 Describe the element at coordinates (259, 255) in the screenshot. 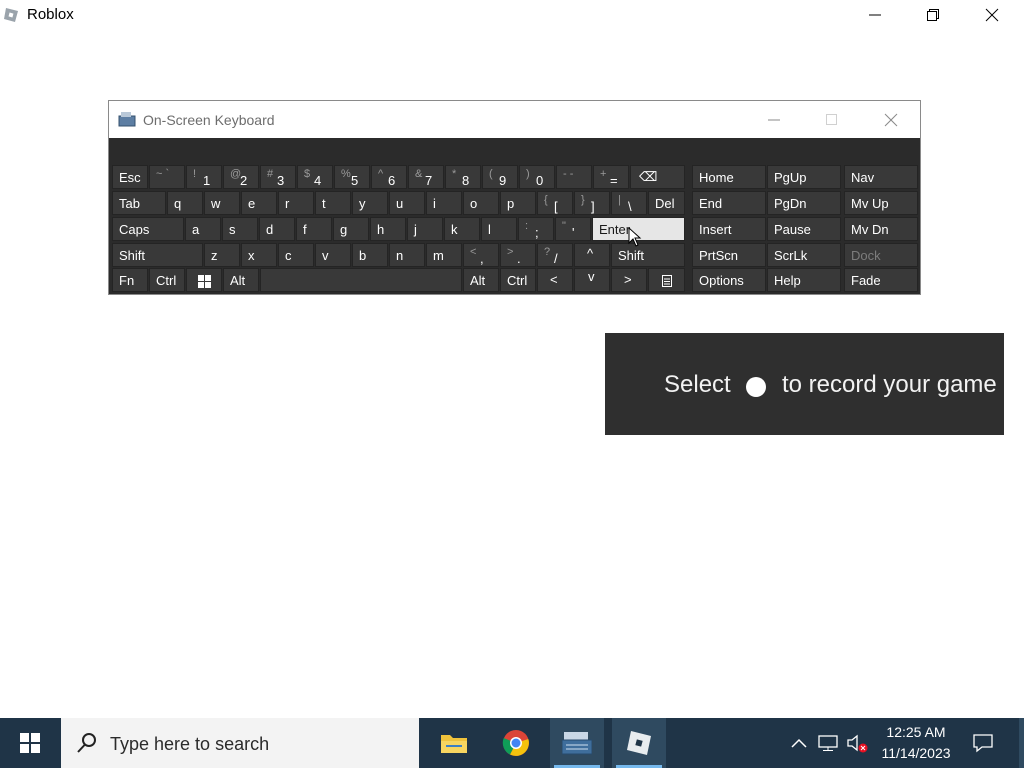

I see `key-x: x` at that location.